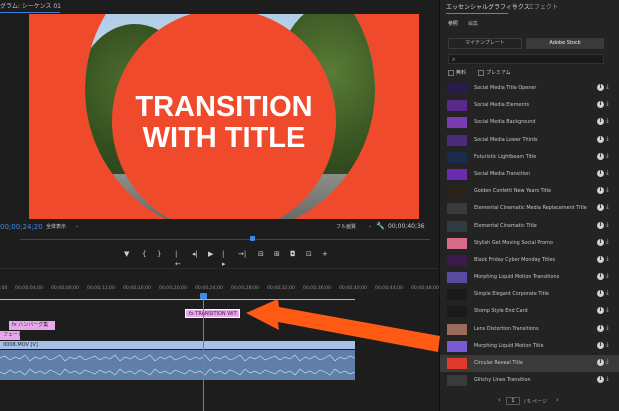 The image size is (619, 411). I want to click on template-list-item: Morphing Liquid Motion Title i ⤓, so click(529, 346).